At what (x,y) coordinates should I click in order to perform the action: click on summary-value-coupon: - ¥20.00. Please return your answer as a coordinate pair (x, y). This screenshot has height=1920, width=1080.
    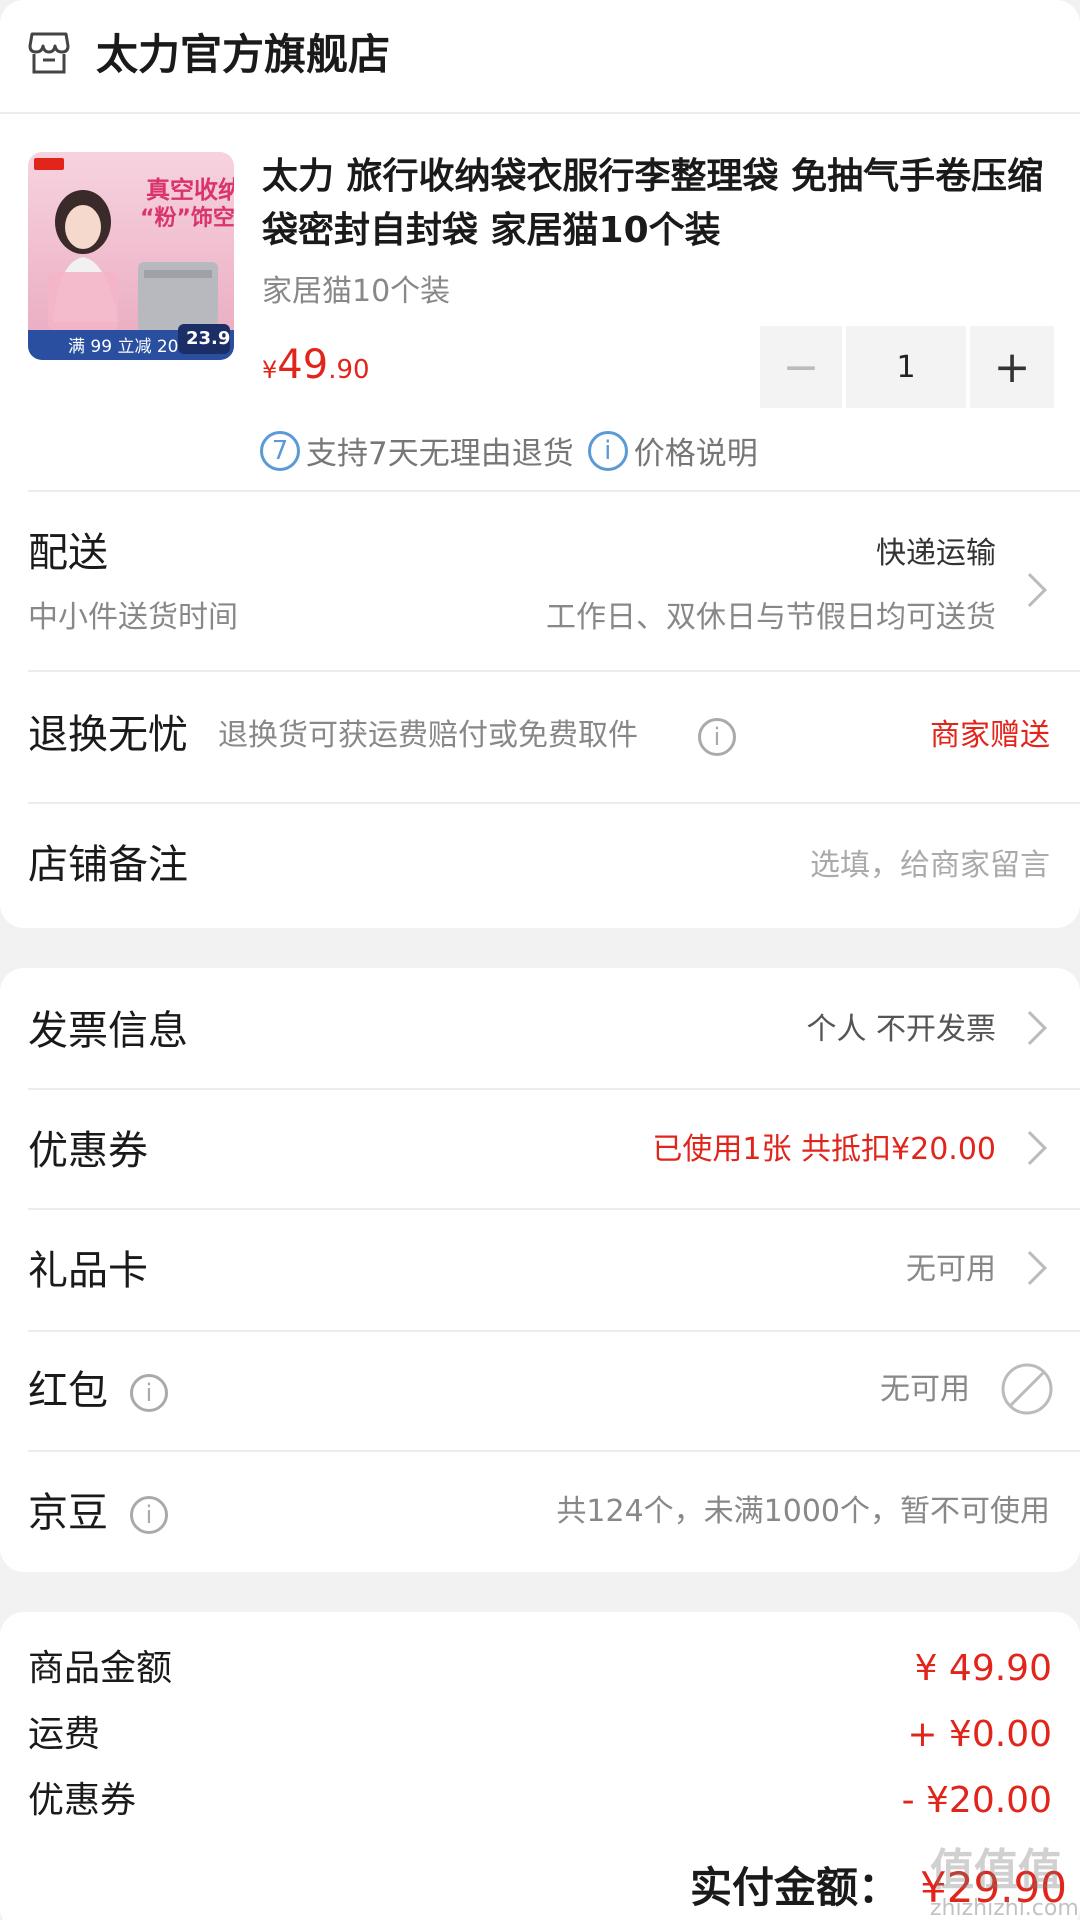
    Looking at the image, I should click on (976, 1800).